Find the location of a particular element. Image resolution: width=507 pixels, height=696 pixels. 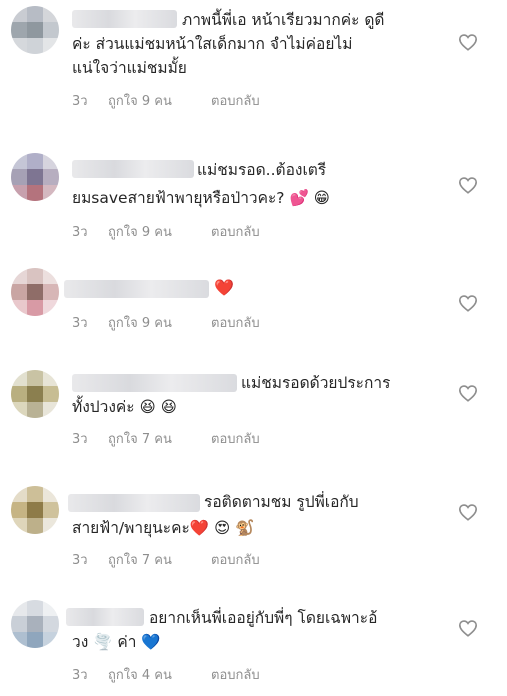

comment-text-line: รอติดตามชม รูปพี่เอกับ is located at coordinates (281, 502).